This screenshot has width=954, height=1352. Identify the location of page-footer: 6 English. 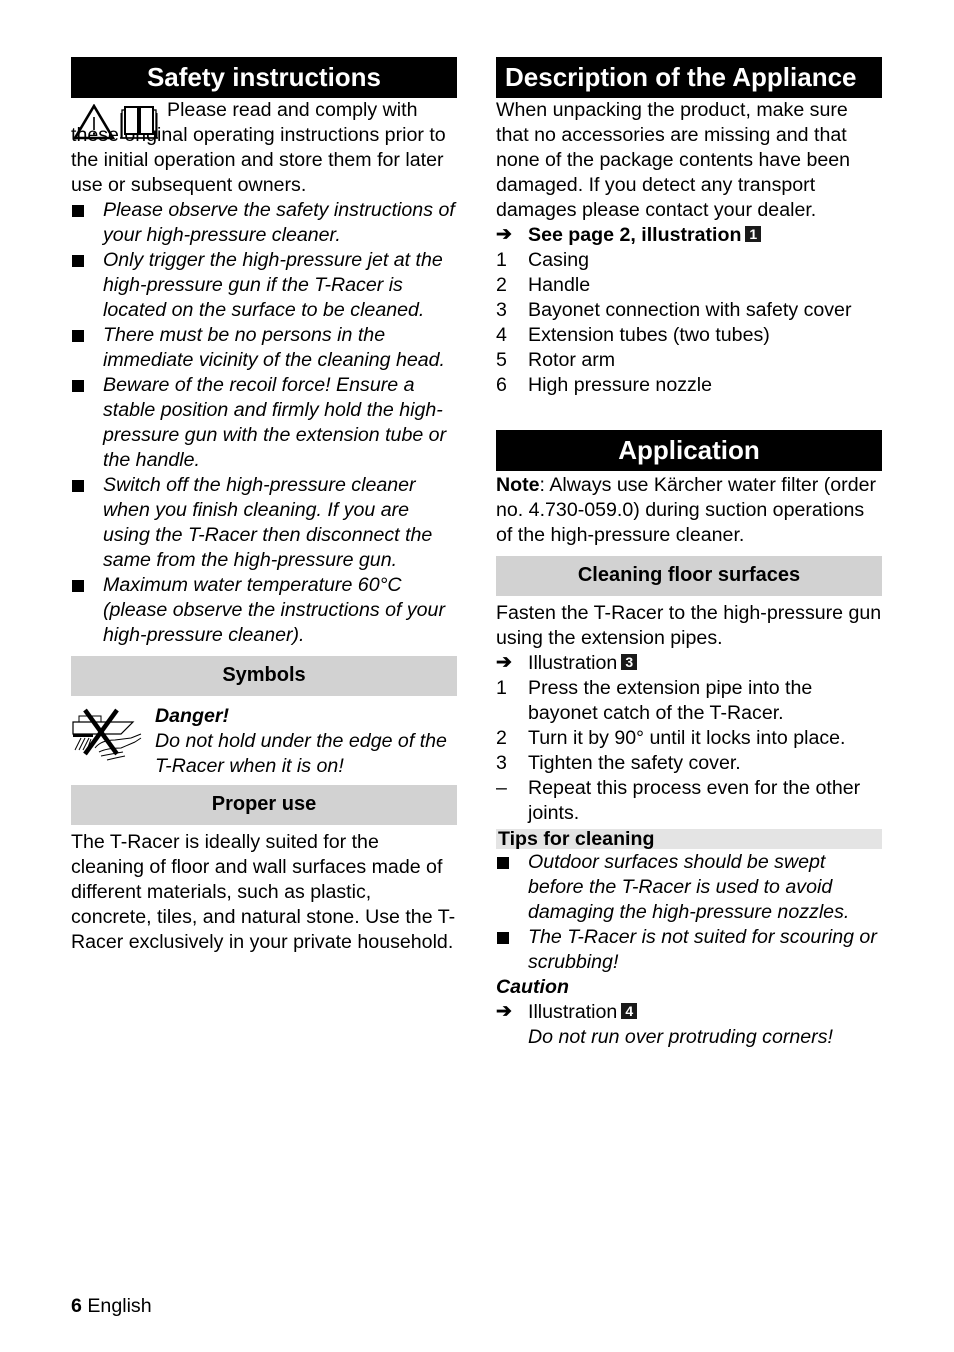
(111, 1306).